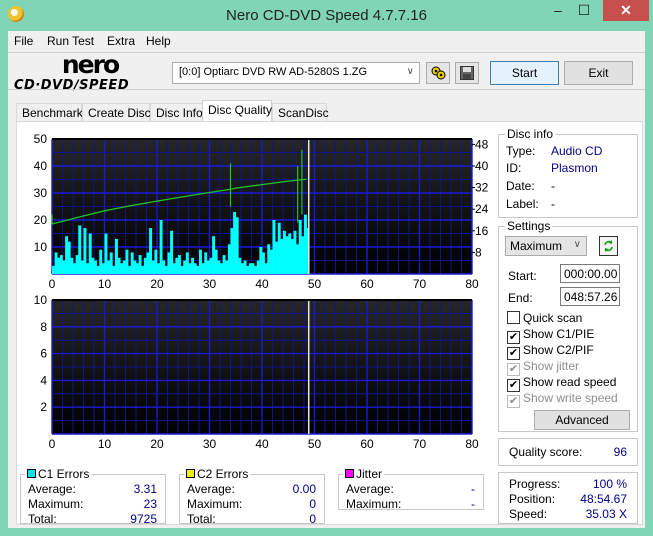 This screenshot has height=536, width=653. Describe the element at coordinates (410, 71) in the screenshot. I see `chevron-down-icon: ∨` at that location.